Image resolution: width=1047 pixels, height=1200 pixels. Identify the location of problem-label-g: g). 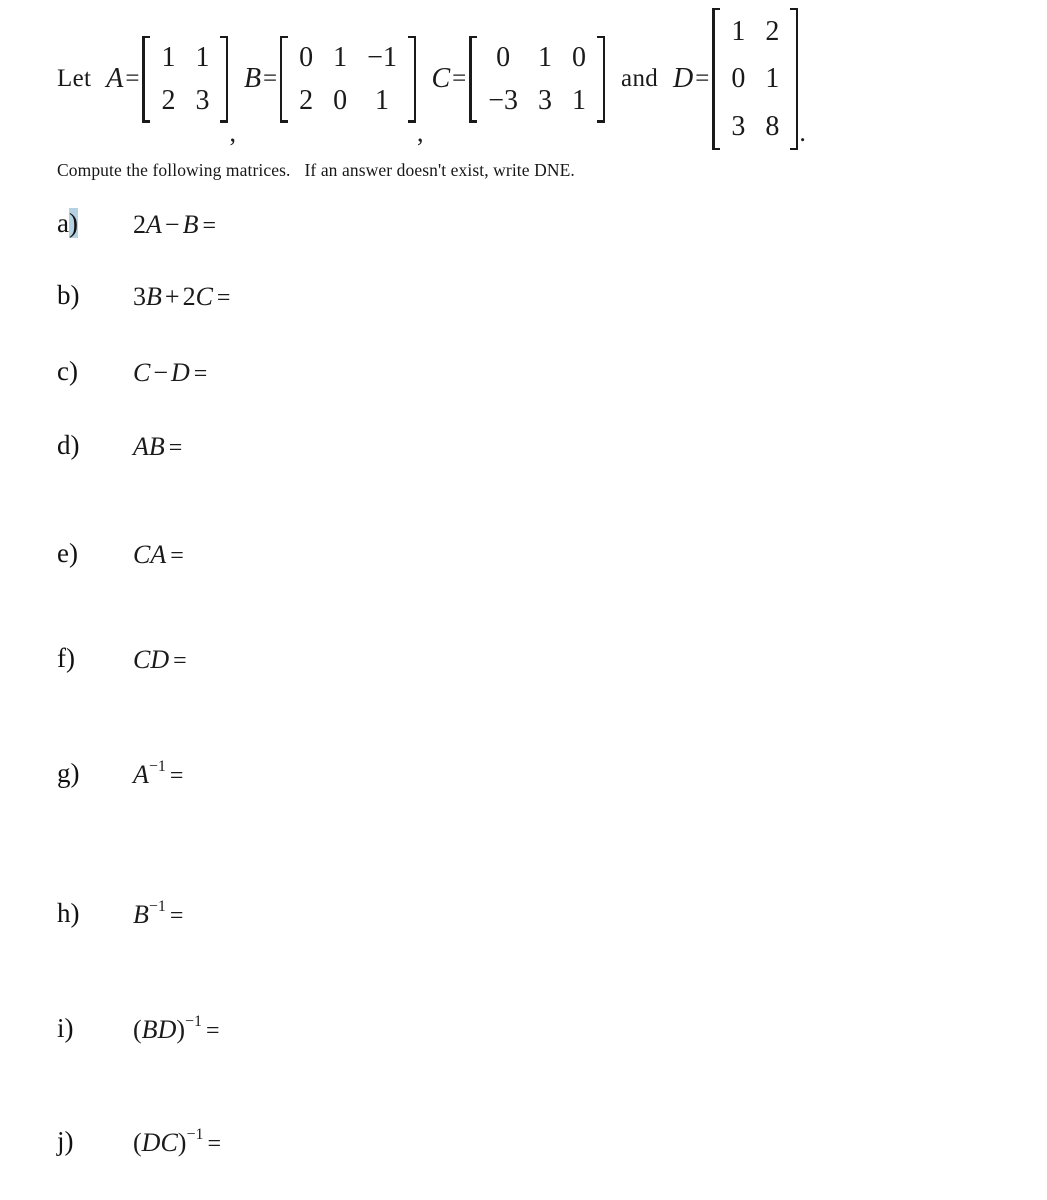
(68, 773).